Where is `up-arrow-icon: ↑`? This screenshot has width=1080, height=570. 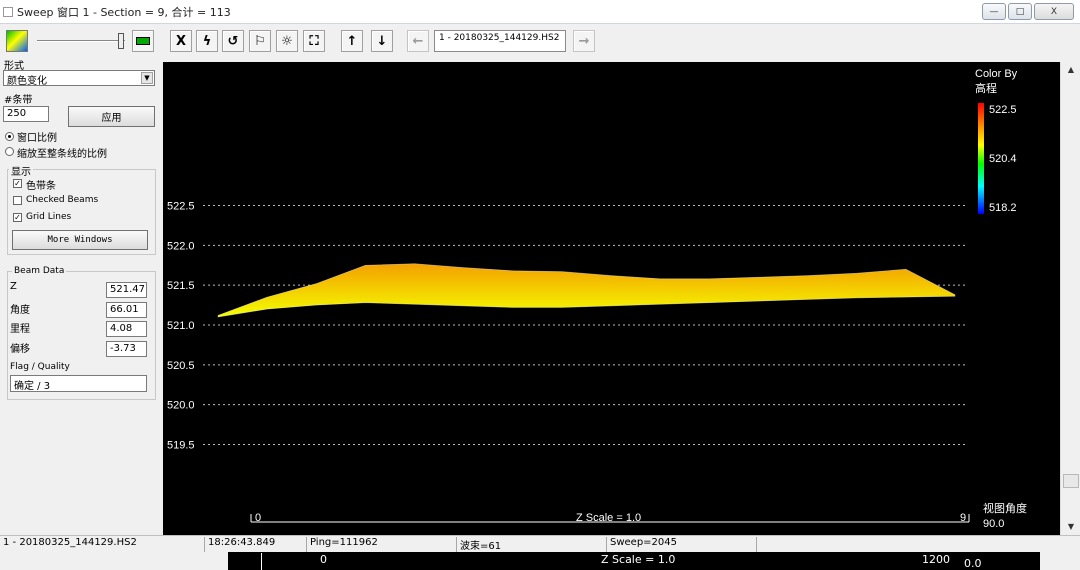
up-arrow-icon: ↑ is located at coordinates (352, 41).